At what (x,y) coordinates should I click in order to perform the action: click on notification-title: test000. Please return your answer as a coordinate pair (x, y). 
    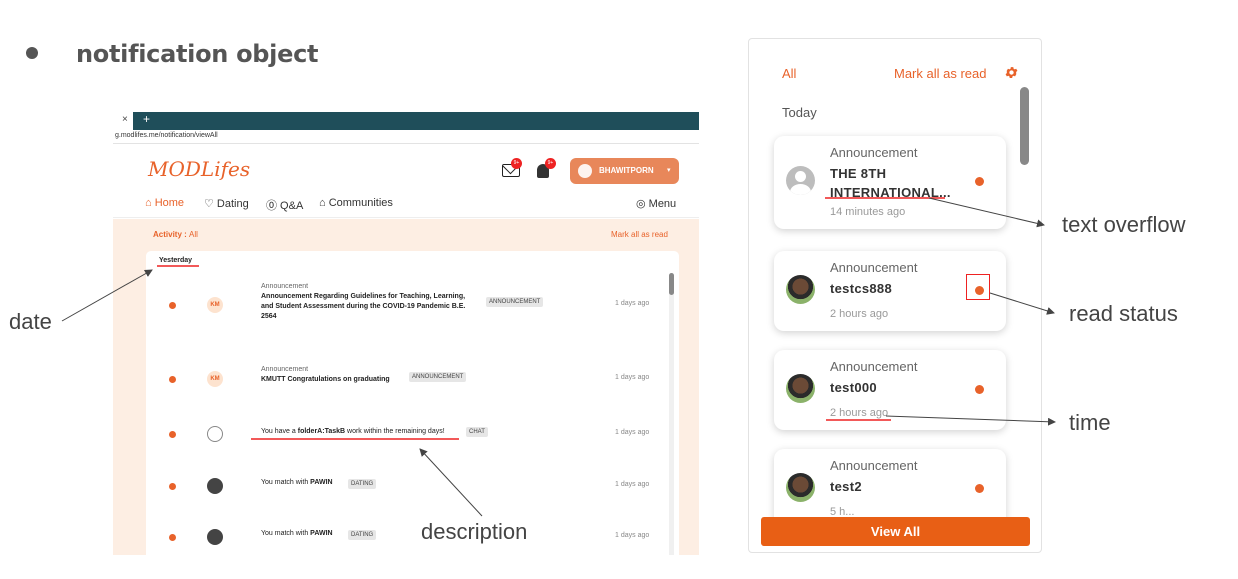
    Looking at the image, I should click on (853, 387).